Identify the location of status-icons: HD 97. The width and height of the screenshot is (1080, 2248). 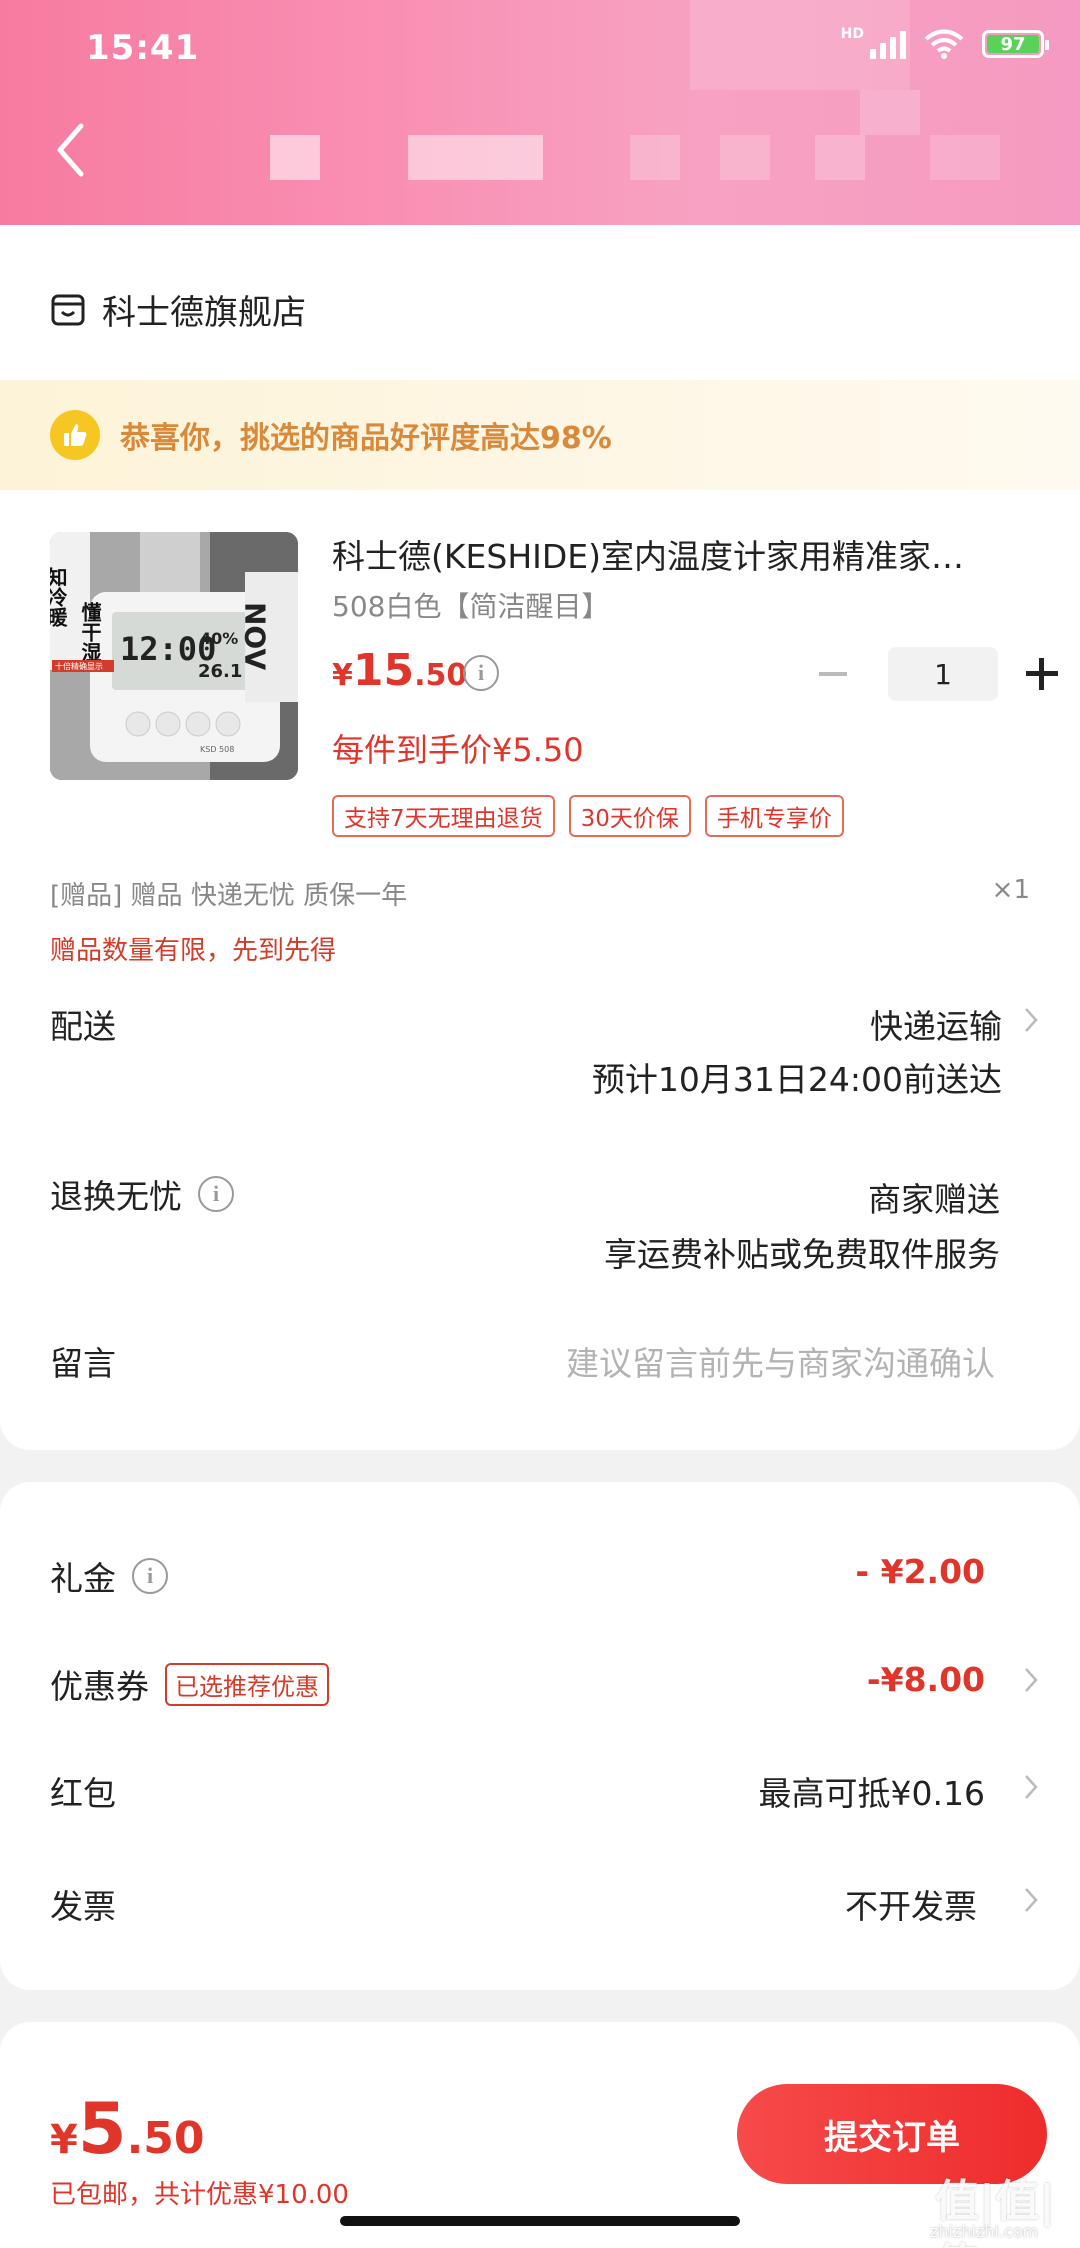
(944, 43).